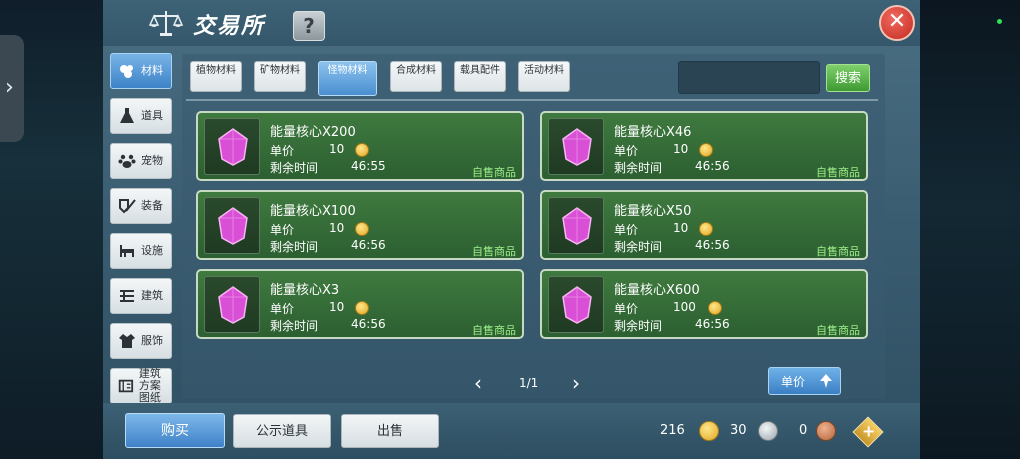 The image size is (1020, 459). I want to click on gold-amount: 216, so click(672, 430).